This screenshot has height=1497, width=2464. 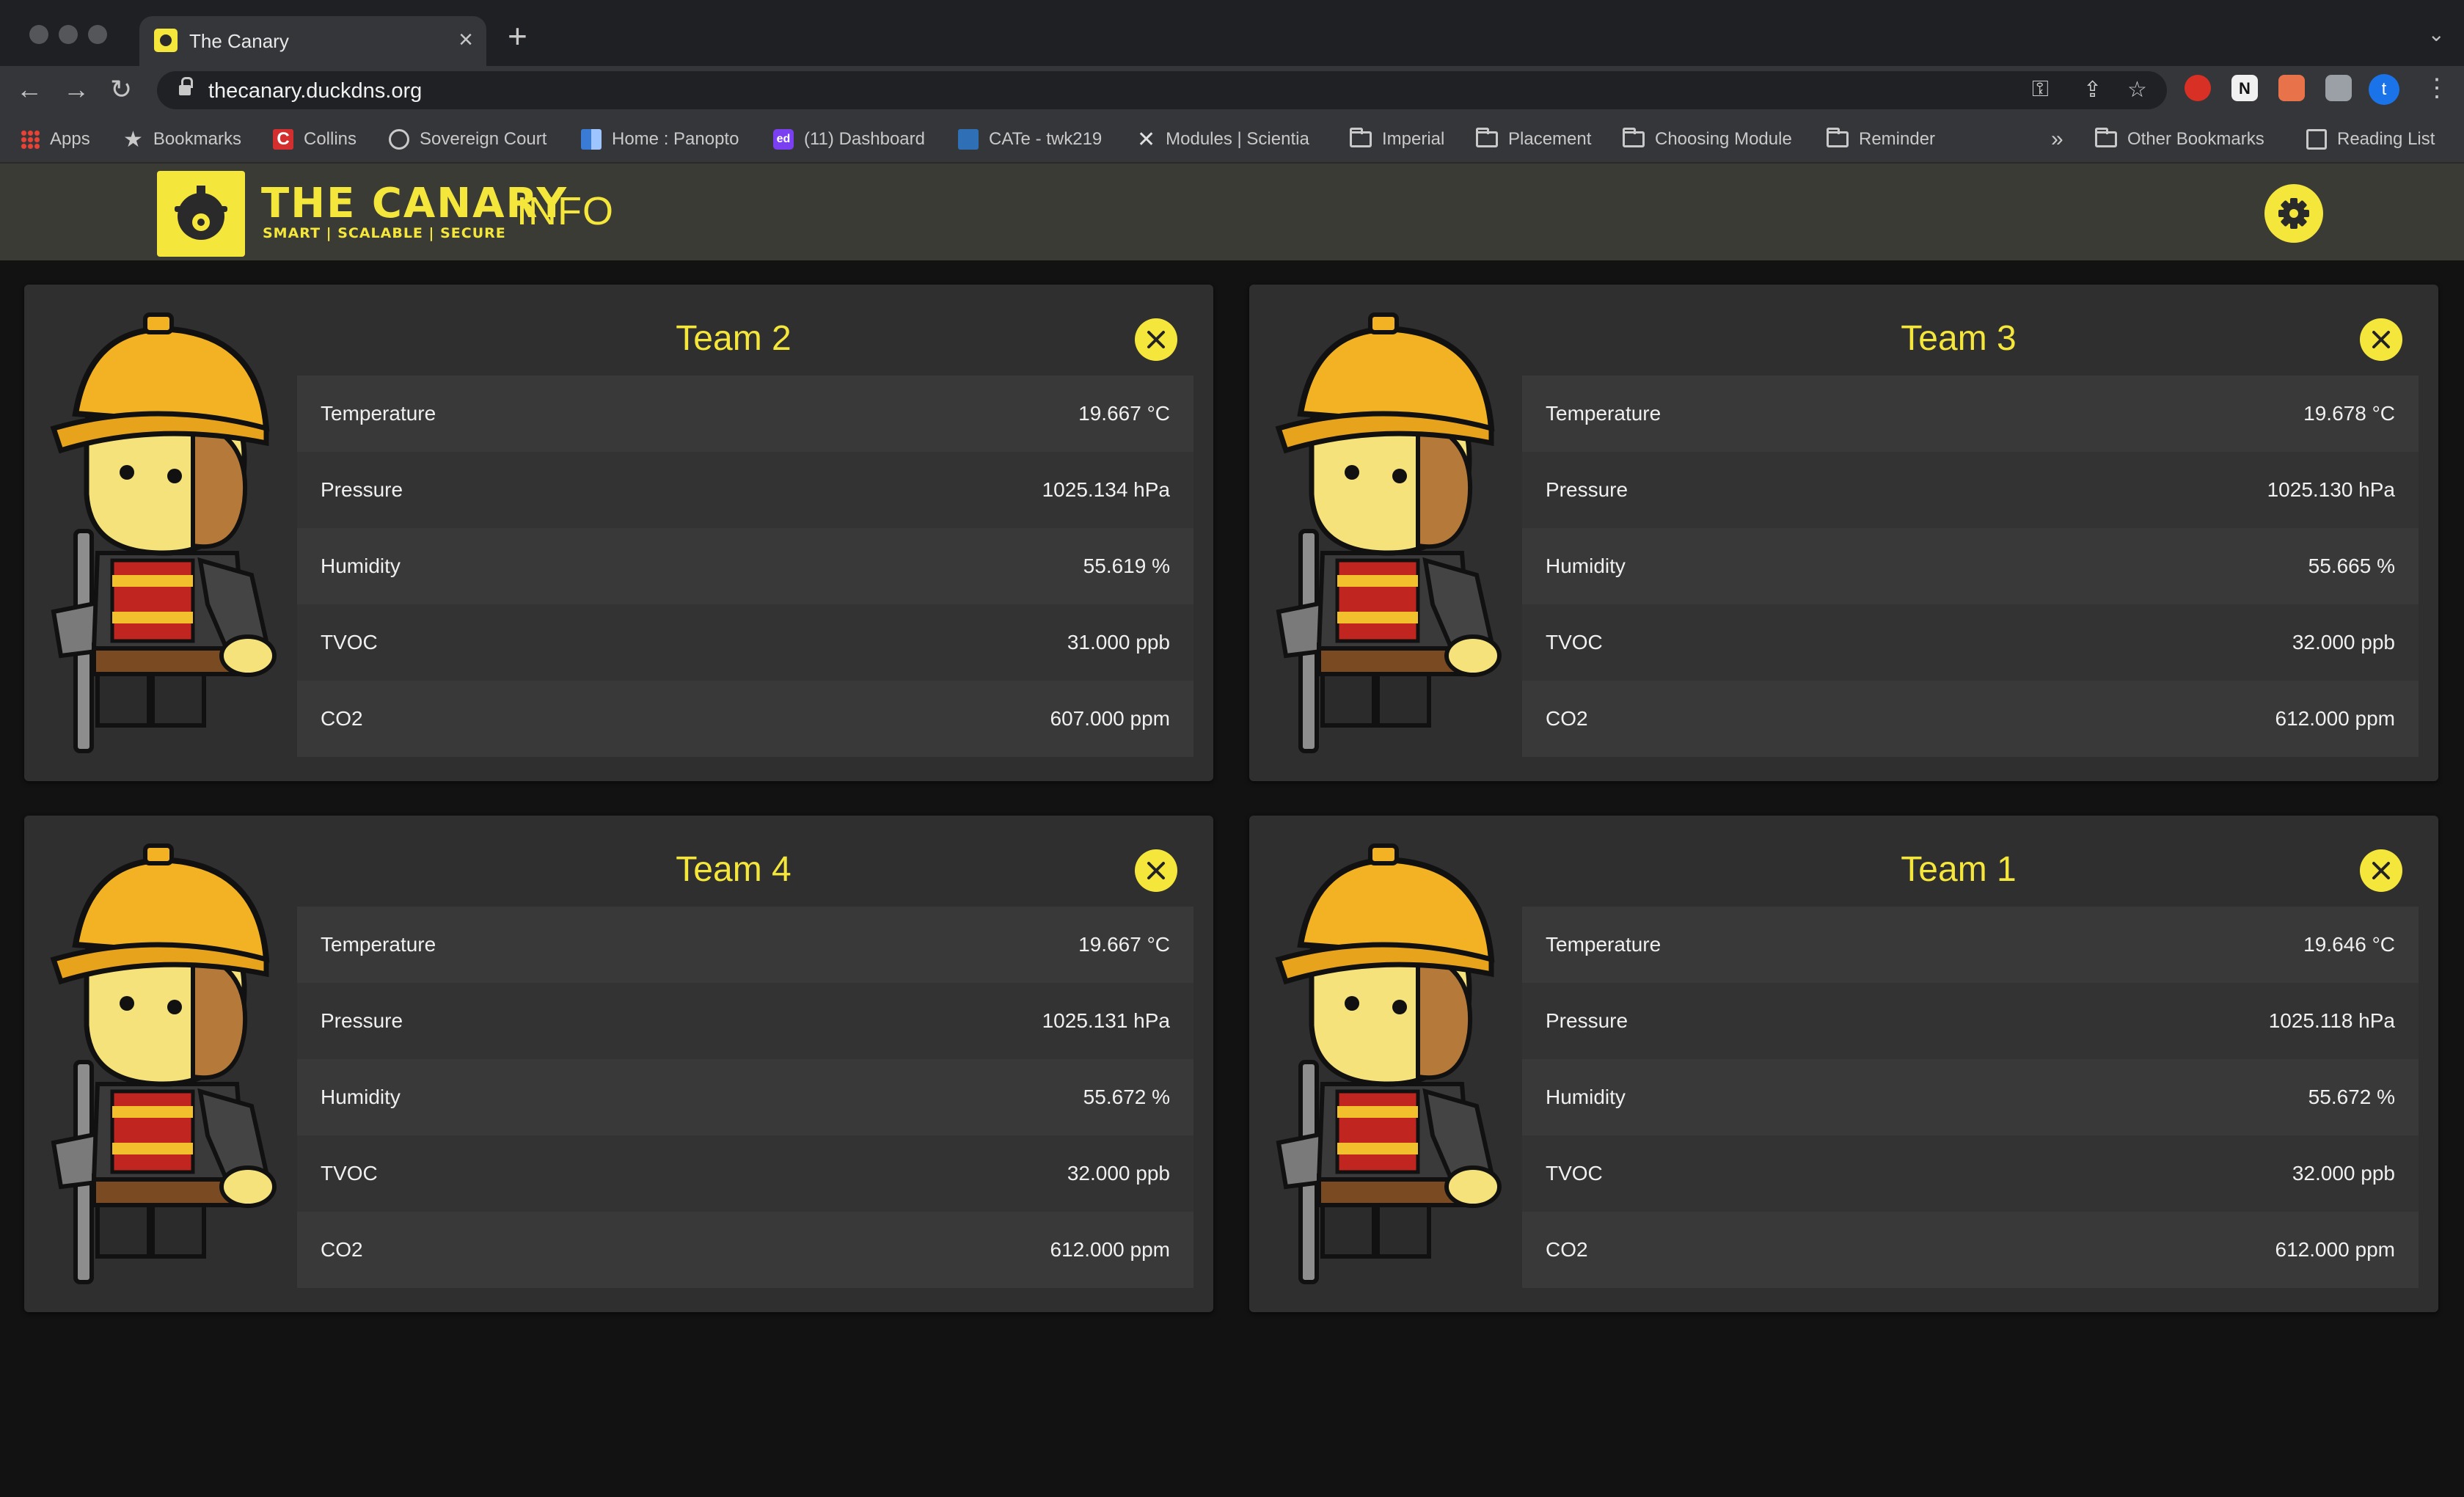 What do you see at coordinates (1970, 414) in the screenshot?
I see `reading-row-temperature: Temperature 19.678 °C` at bounding box center [1970, 414].